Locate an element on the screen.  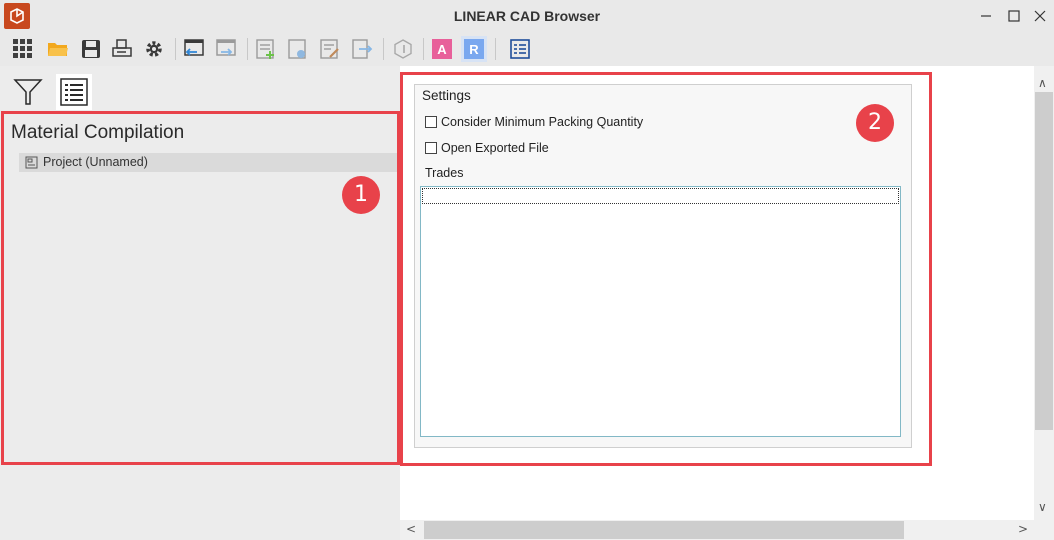
list-view-icon is located at coordinates (298, 49).